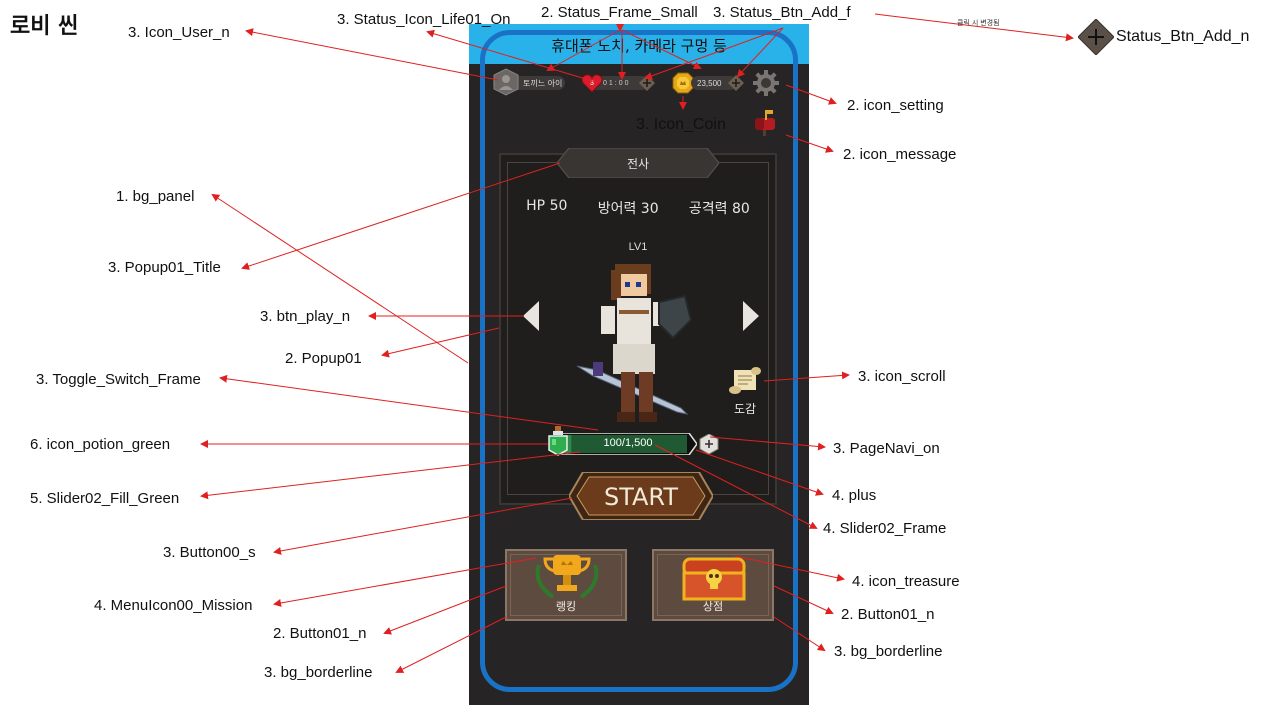 Image resolution: width=1280 pixels, height=720 pixels. What do you see at coordinates (709, 444) in the screenshot?
I see `exp-plus-icon` at bounding box center [709, 444].